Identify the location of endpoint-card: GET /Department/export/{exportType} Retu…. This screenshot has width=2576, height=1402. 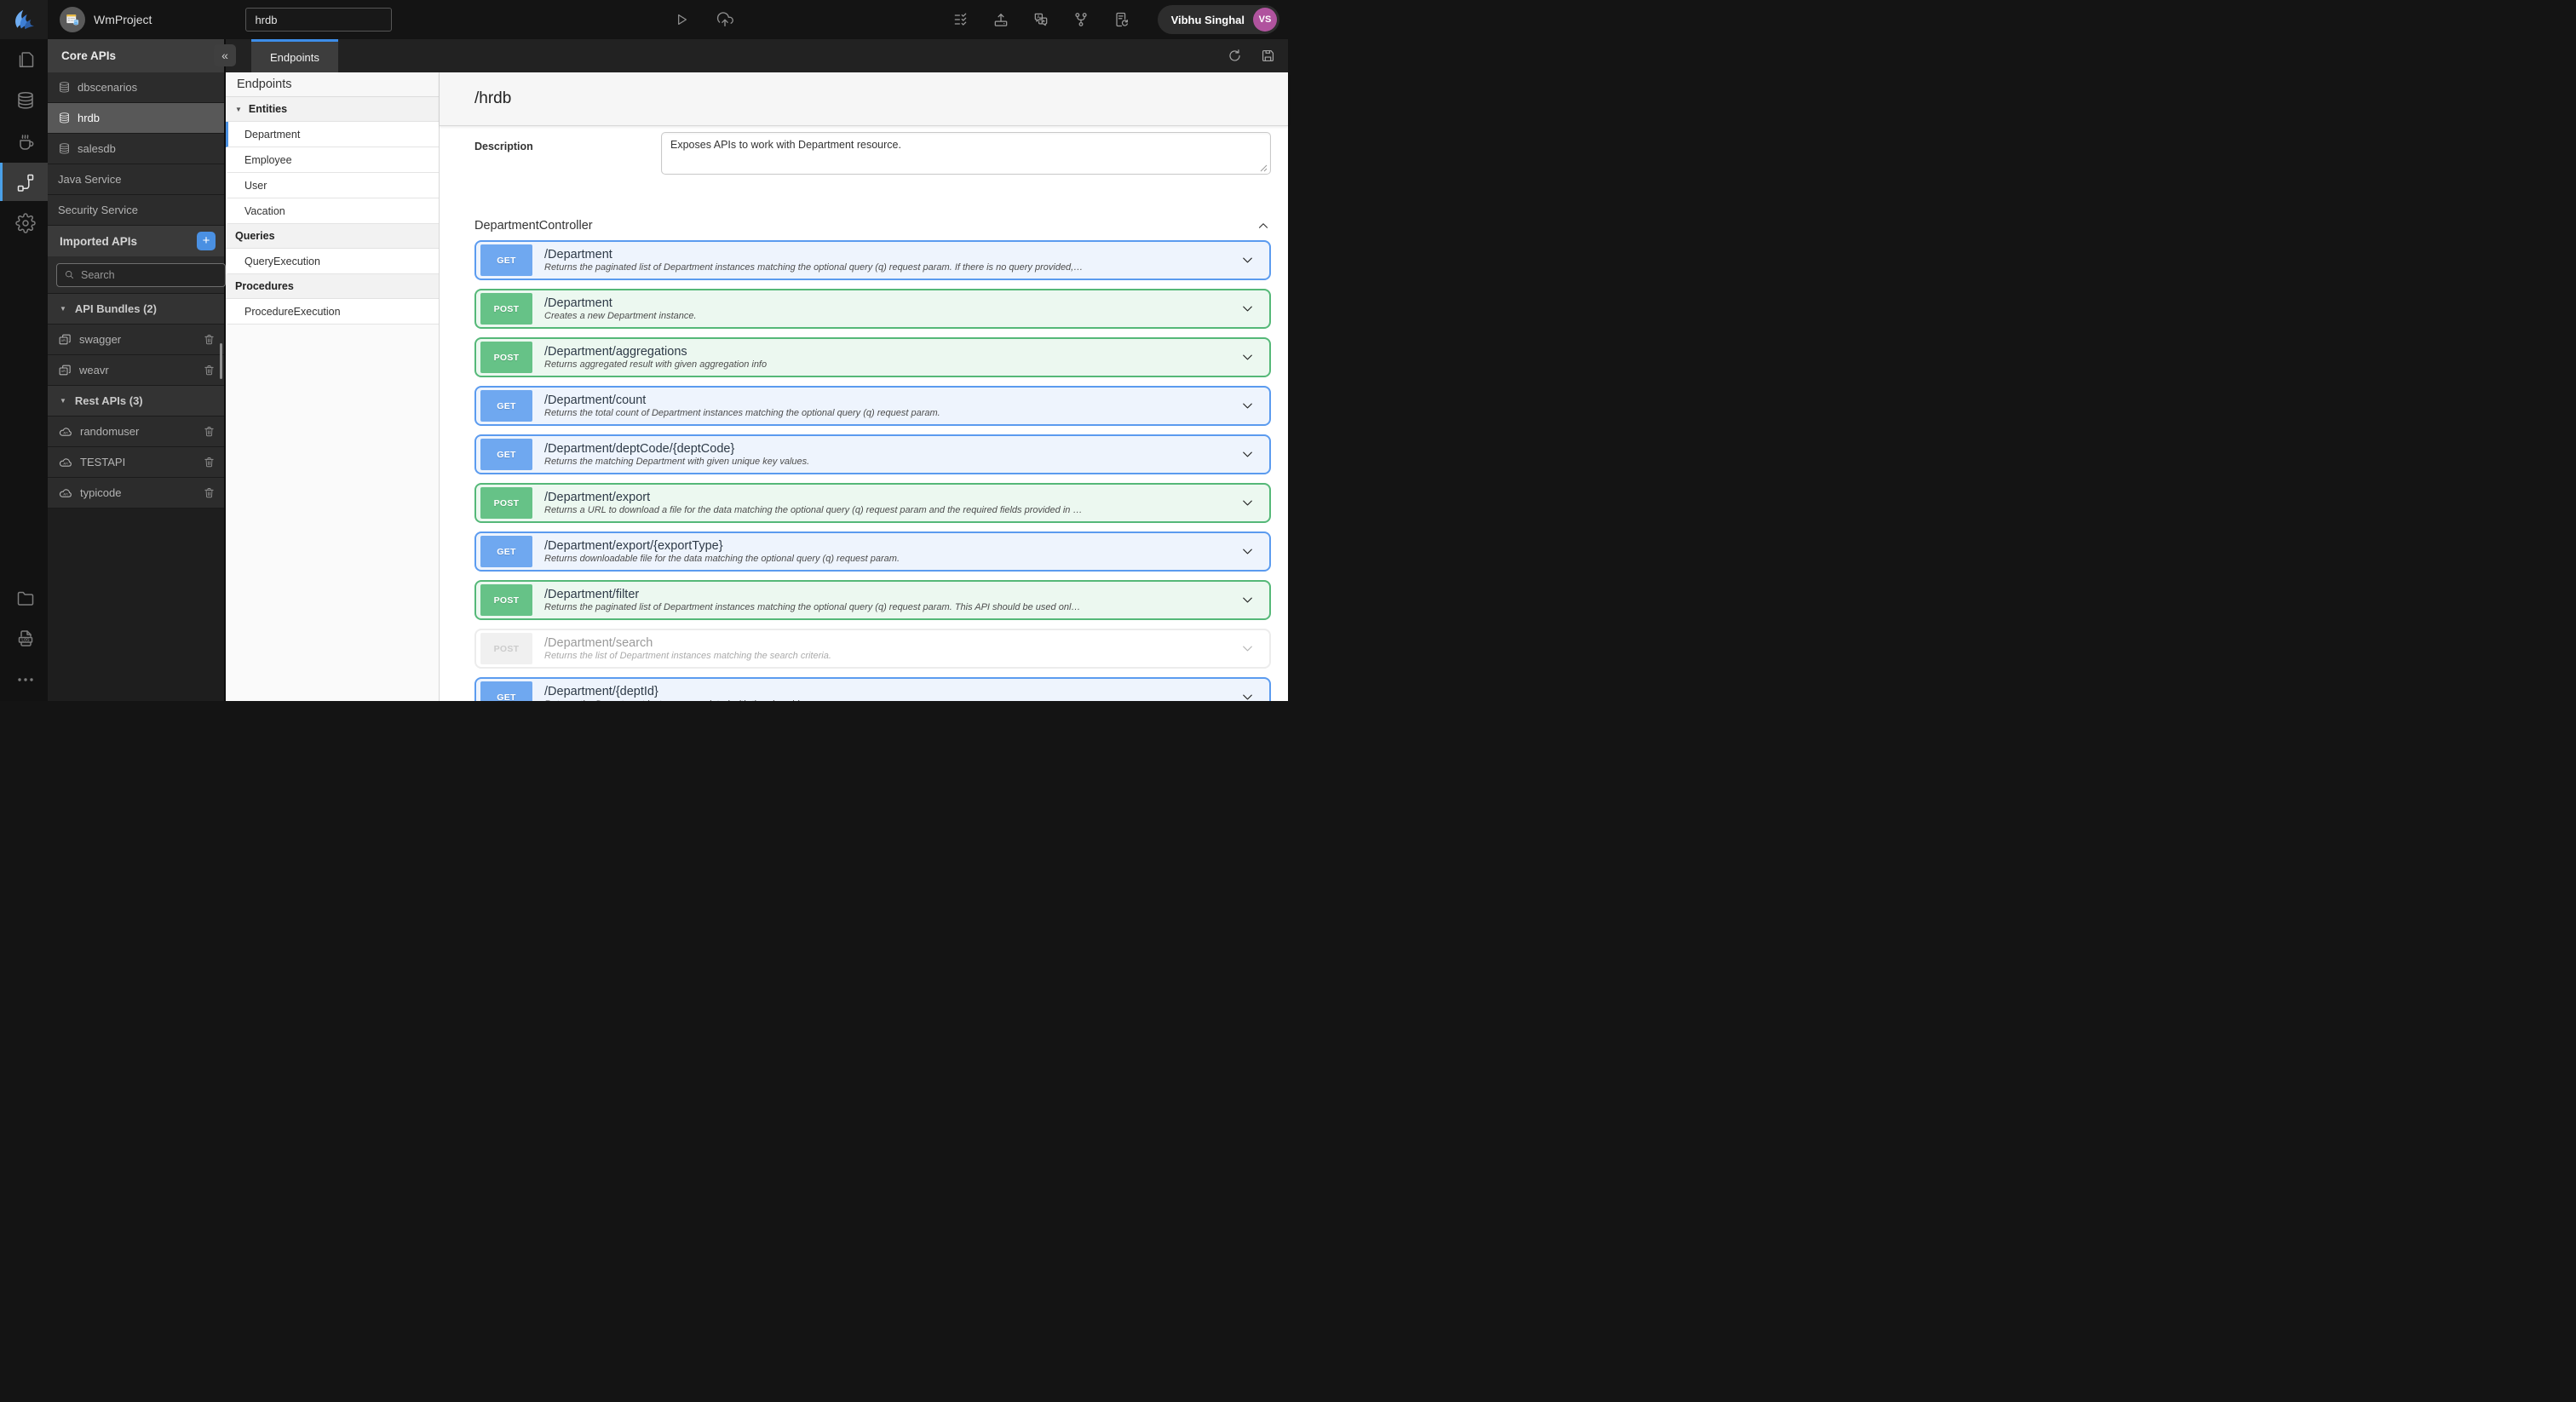
(873, 551).